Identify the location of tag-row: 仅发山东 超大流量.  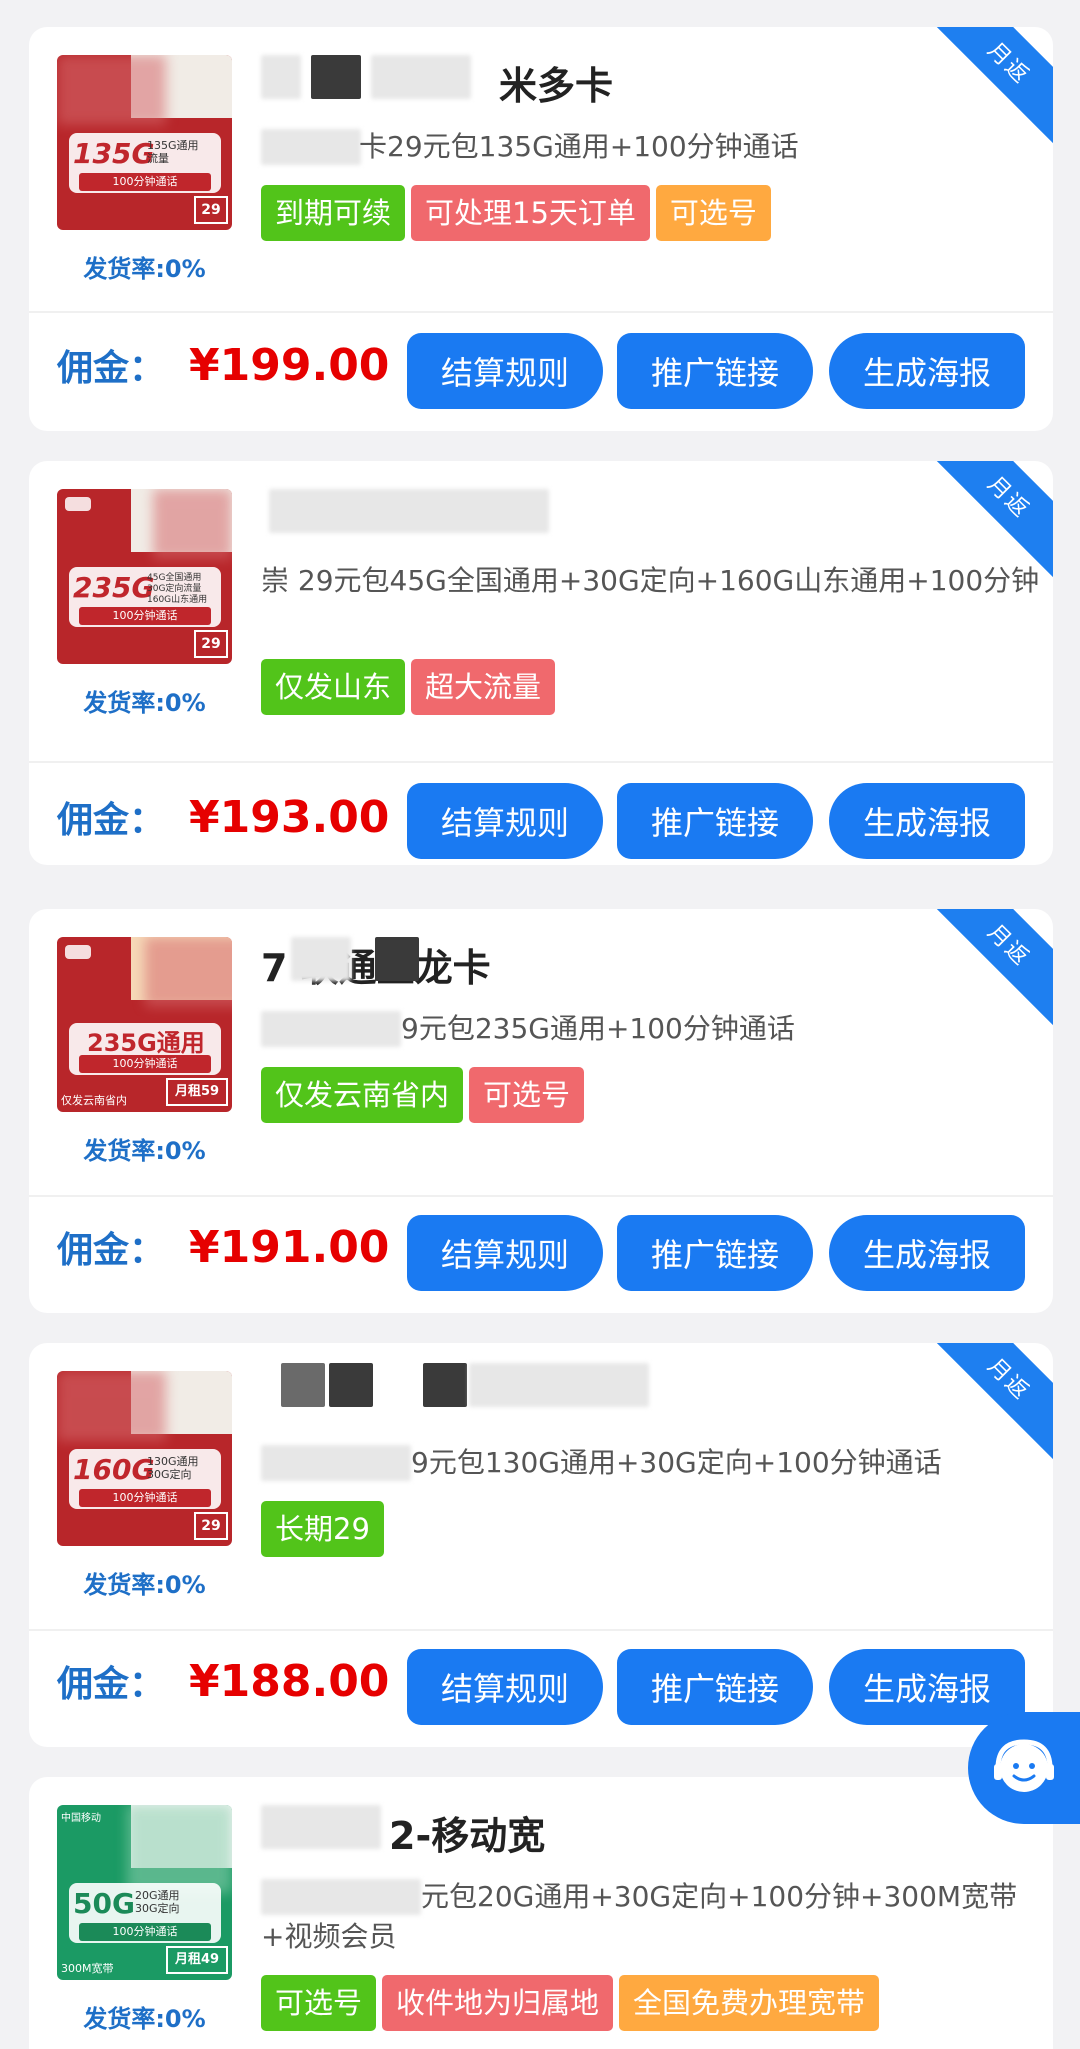
(408, 687).